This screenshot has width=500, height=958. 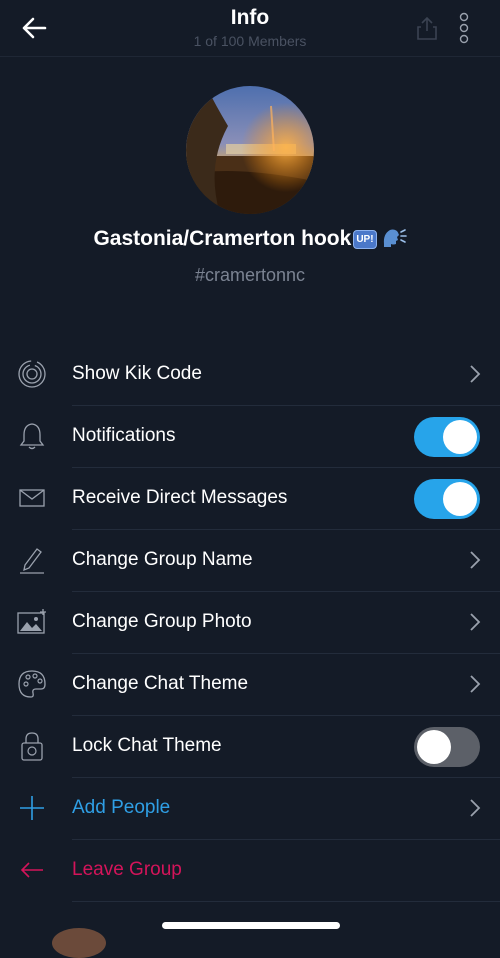 What do you see at coordinates (222, 238) in the screenshot?
I see `group-name-text: Gastonia/Cramerton hook` at bounding box center [222, 238].